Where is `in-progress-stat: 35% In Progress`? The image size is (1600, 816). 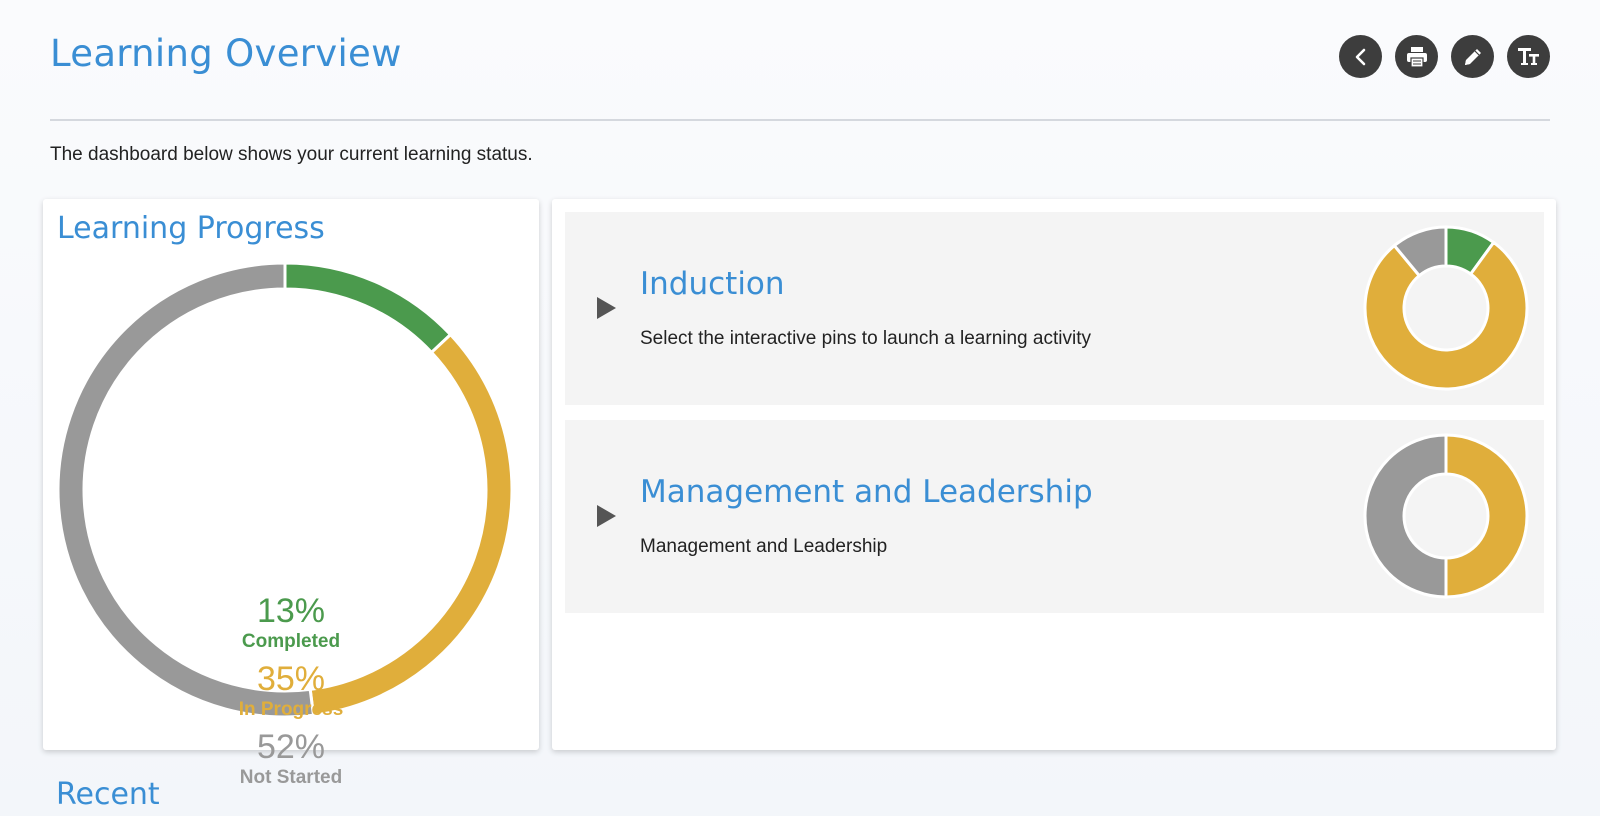 in-progress-stat: 35% In Progress is located at coordinates (291, 690).